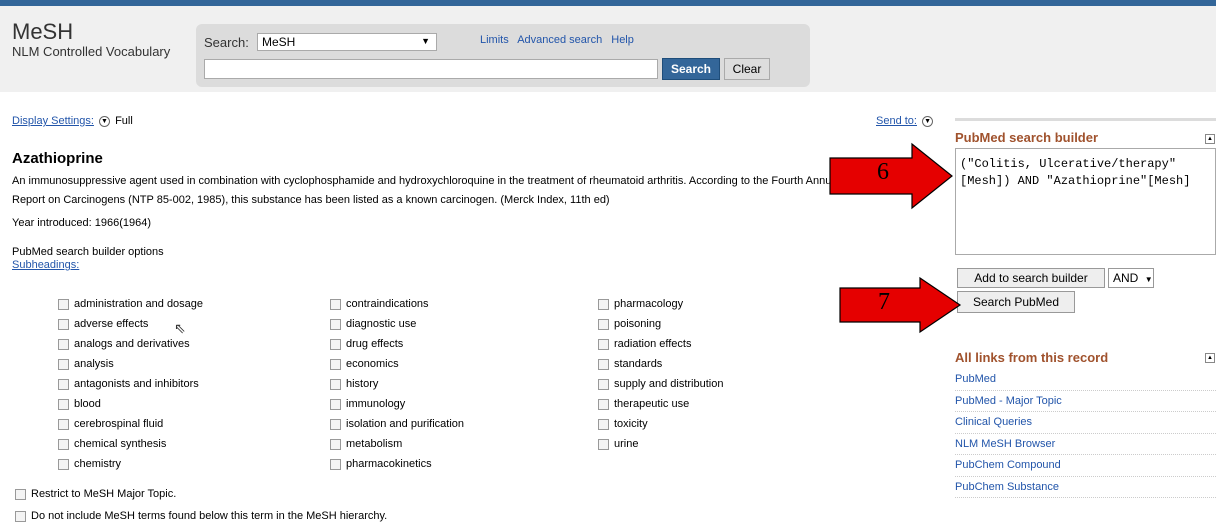 Image resolution: width=1216 pixels, height=525 pixels. What do you see at coordinates (374, 444) in the screenshot?
I see `subheading-label: metabolism` at bounding box center [374, 444].